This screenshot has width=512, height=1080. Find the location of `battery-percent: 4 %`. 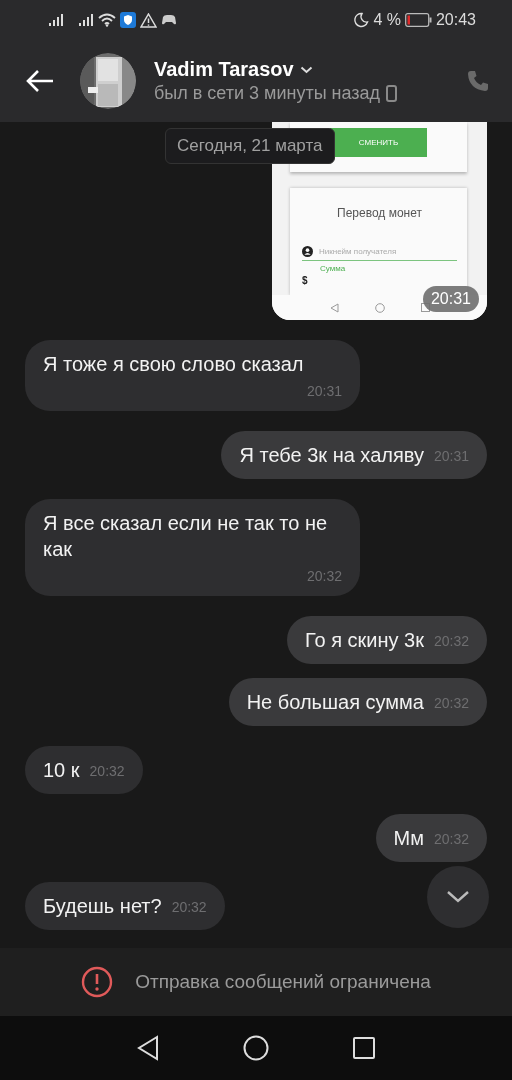

battery-percent: 4 % is located at coordinates (387, 20).